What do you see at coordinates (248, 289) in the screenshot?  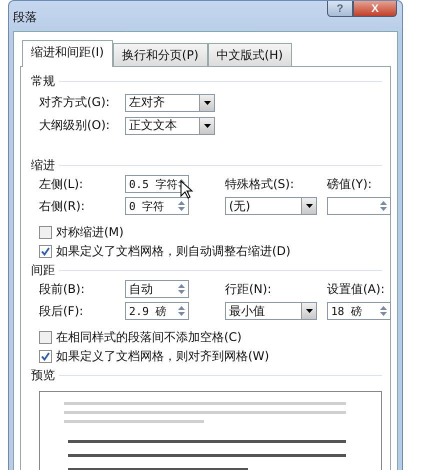 I see `field-label: 行距(N):` at bounding box center [248, 289].